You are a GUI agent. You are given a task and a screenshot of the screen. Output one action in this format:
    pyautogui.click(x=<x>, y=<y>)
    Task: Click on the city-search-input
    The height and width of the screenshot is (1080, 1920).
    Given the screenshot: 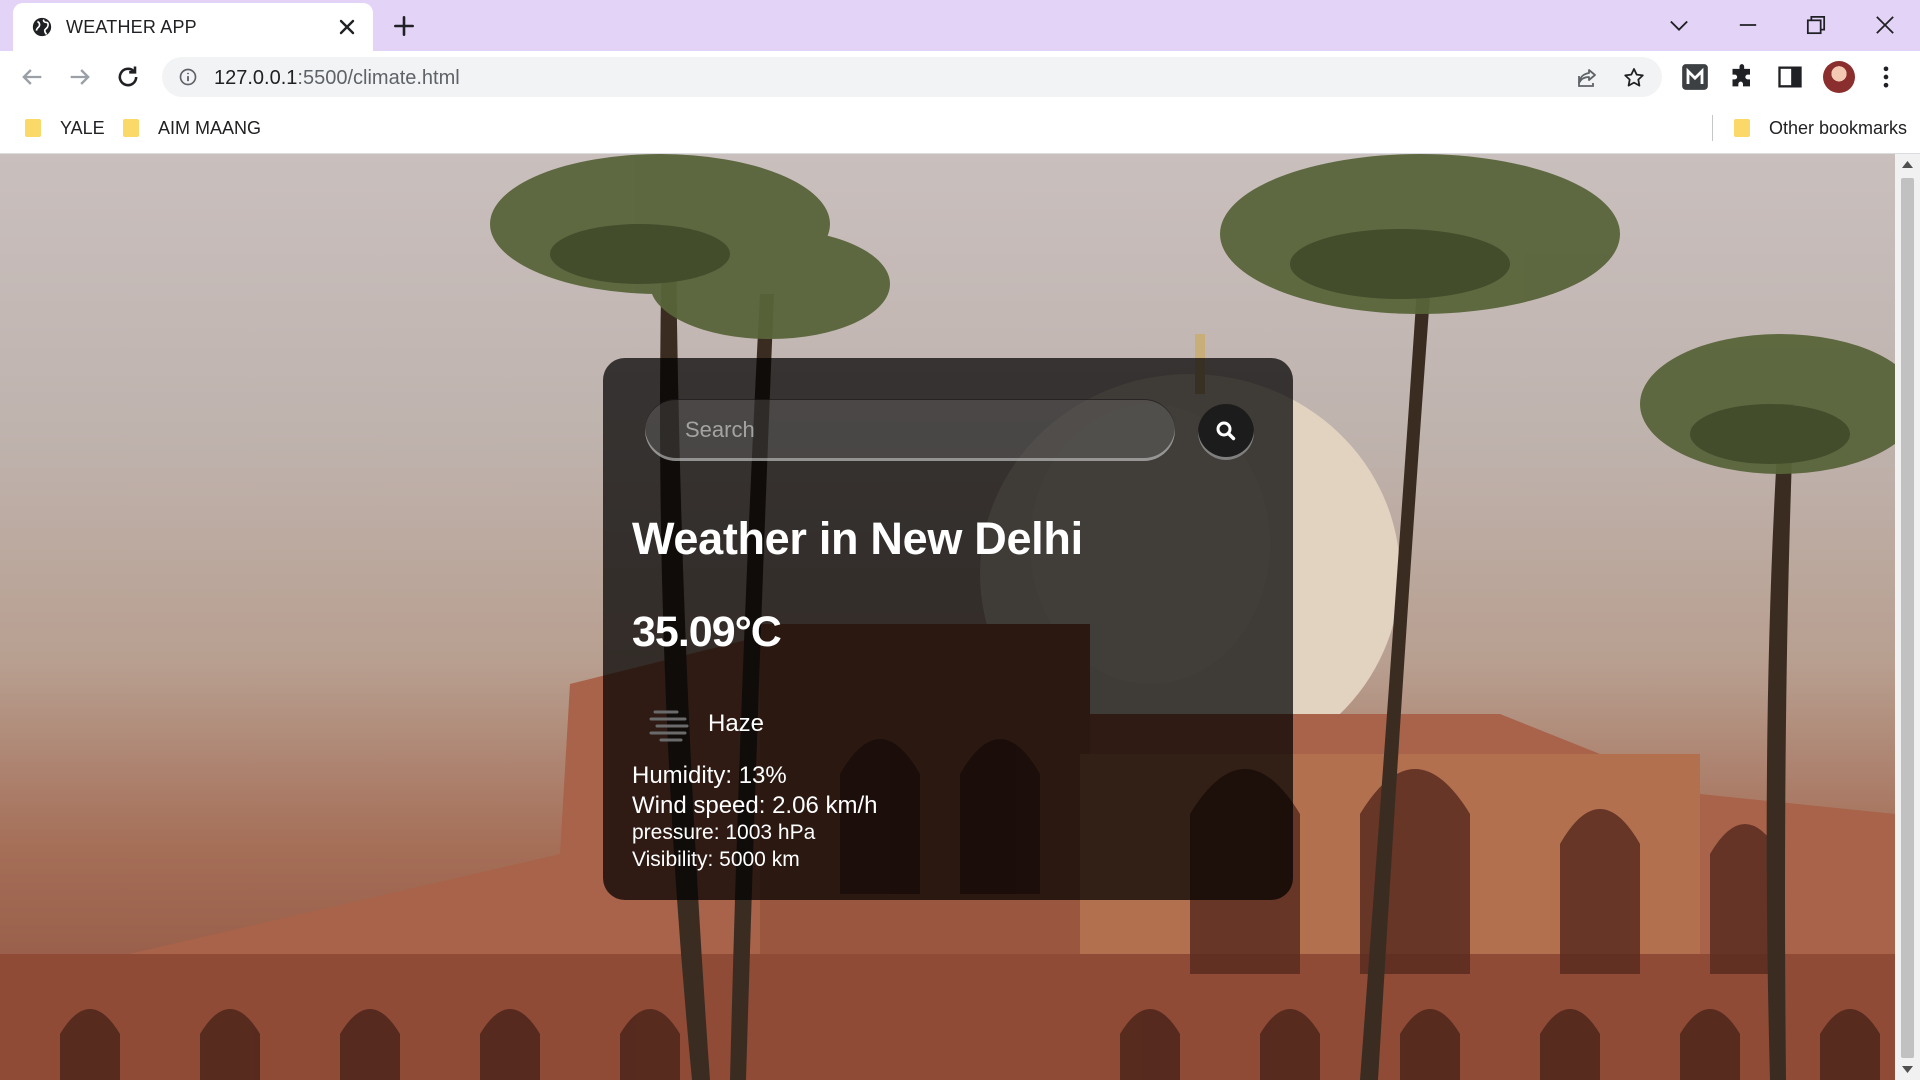 What is the action you would take?
    pyautogui.click(x=910, y=430)
    